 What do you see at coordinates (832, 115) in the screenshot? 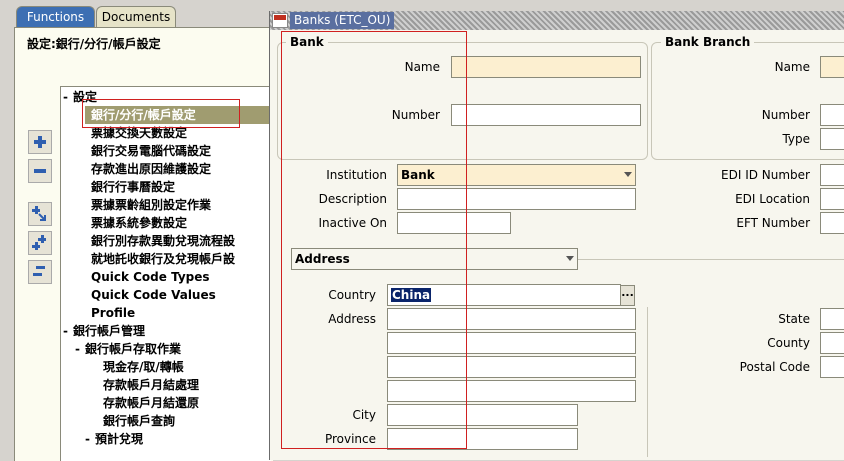
I see `branch-number-field` at bounding box center [832, 115].